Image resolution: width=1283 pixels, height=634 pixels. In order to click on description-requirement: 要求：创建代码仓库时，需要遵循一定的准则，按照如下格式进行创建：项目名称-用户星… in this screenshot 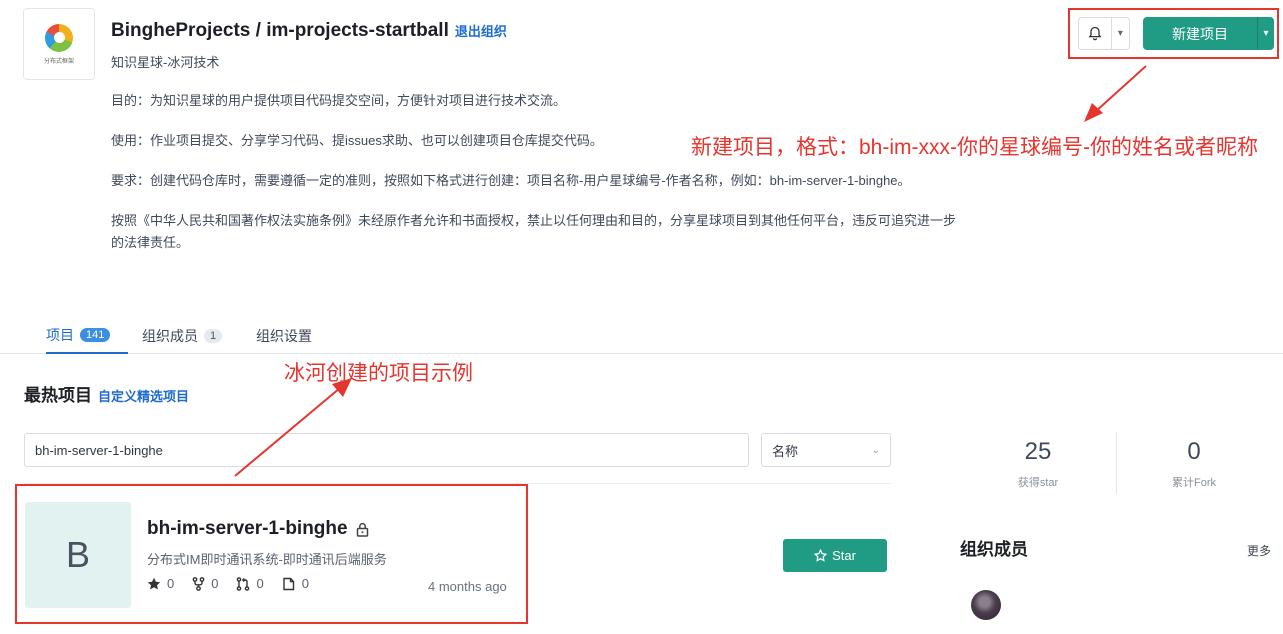, I will do `click(511, 180)`.